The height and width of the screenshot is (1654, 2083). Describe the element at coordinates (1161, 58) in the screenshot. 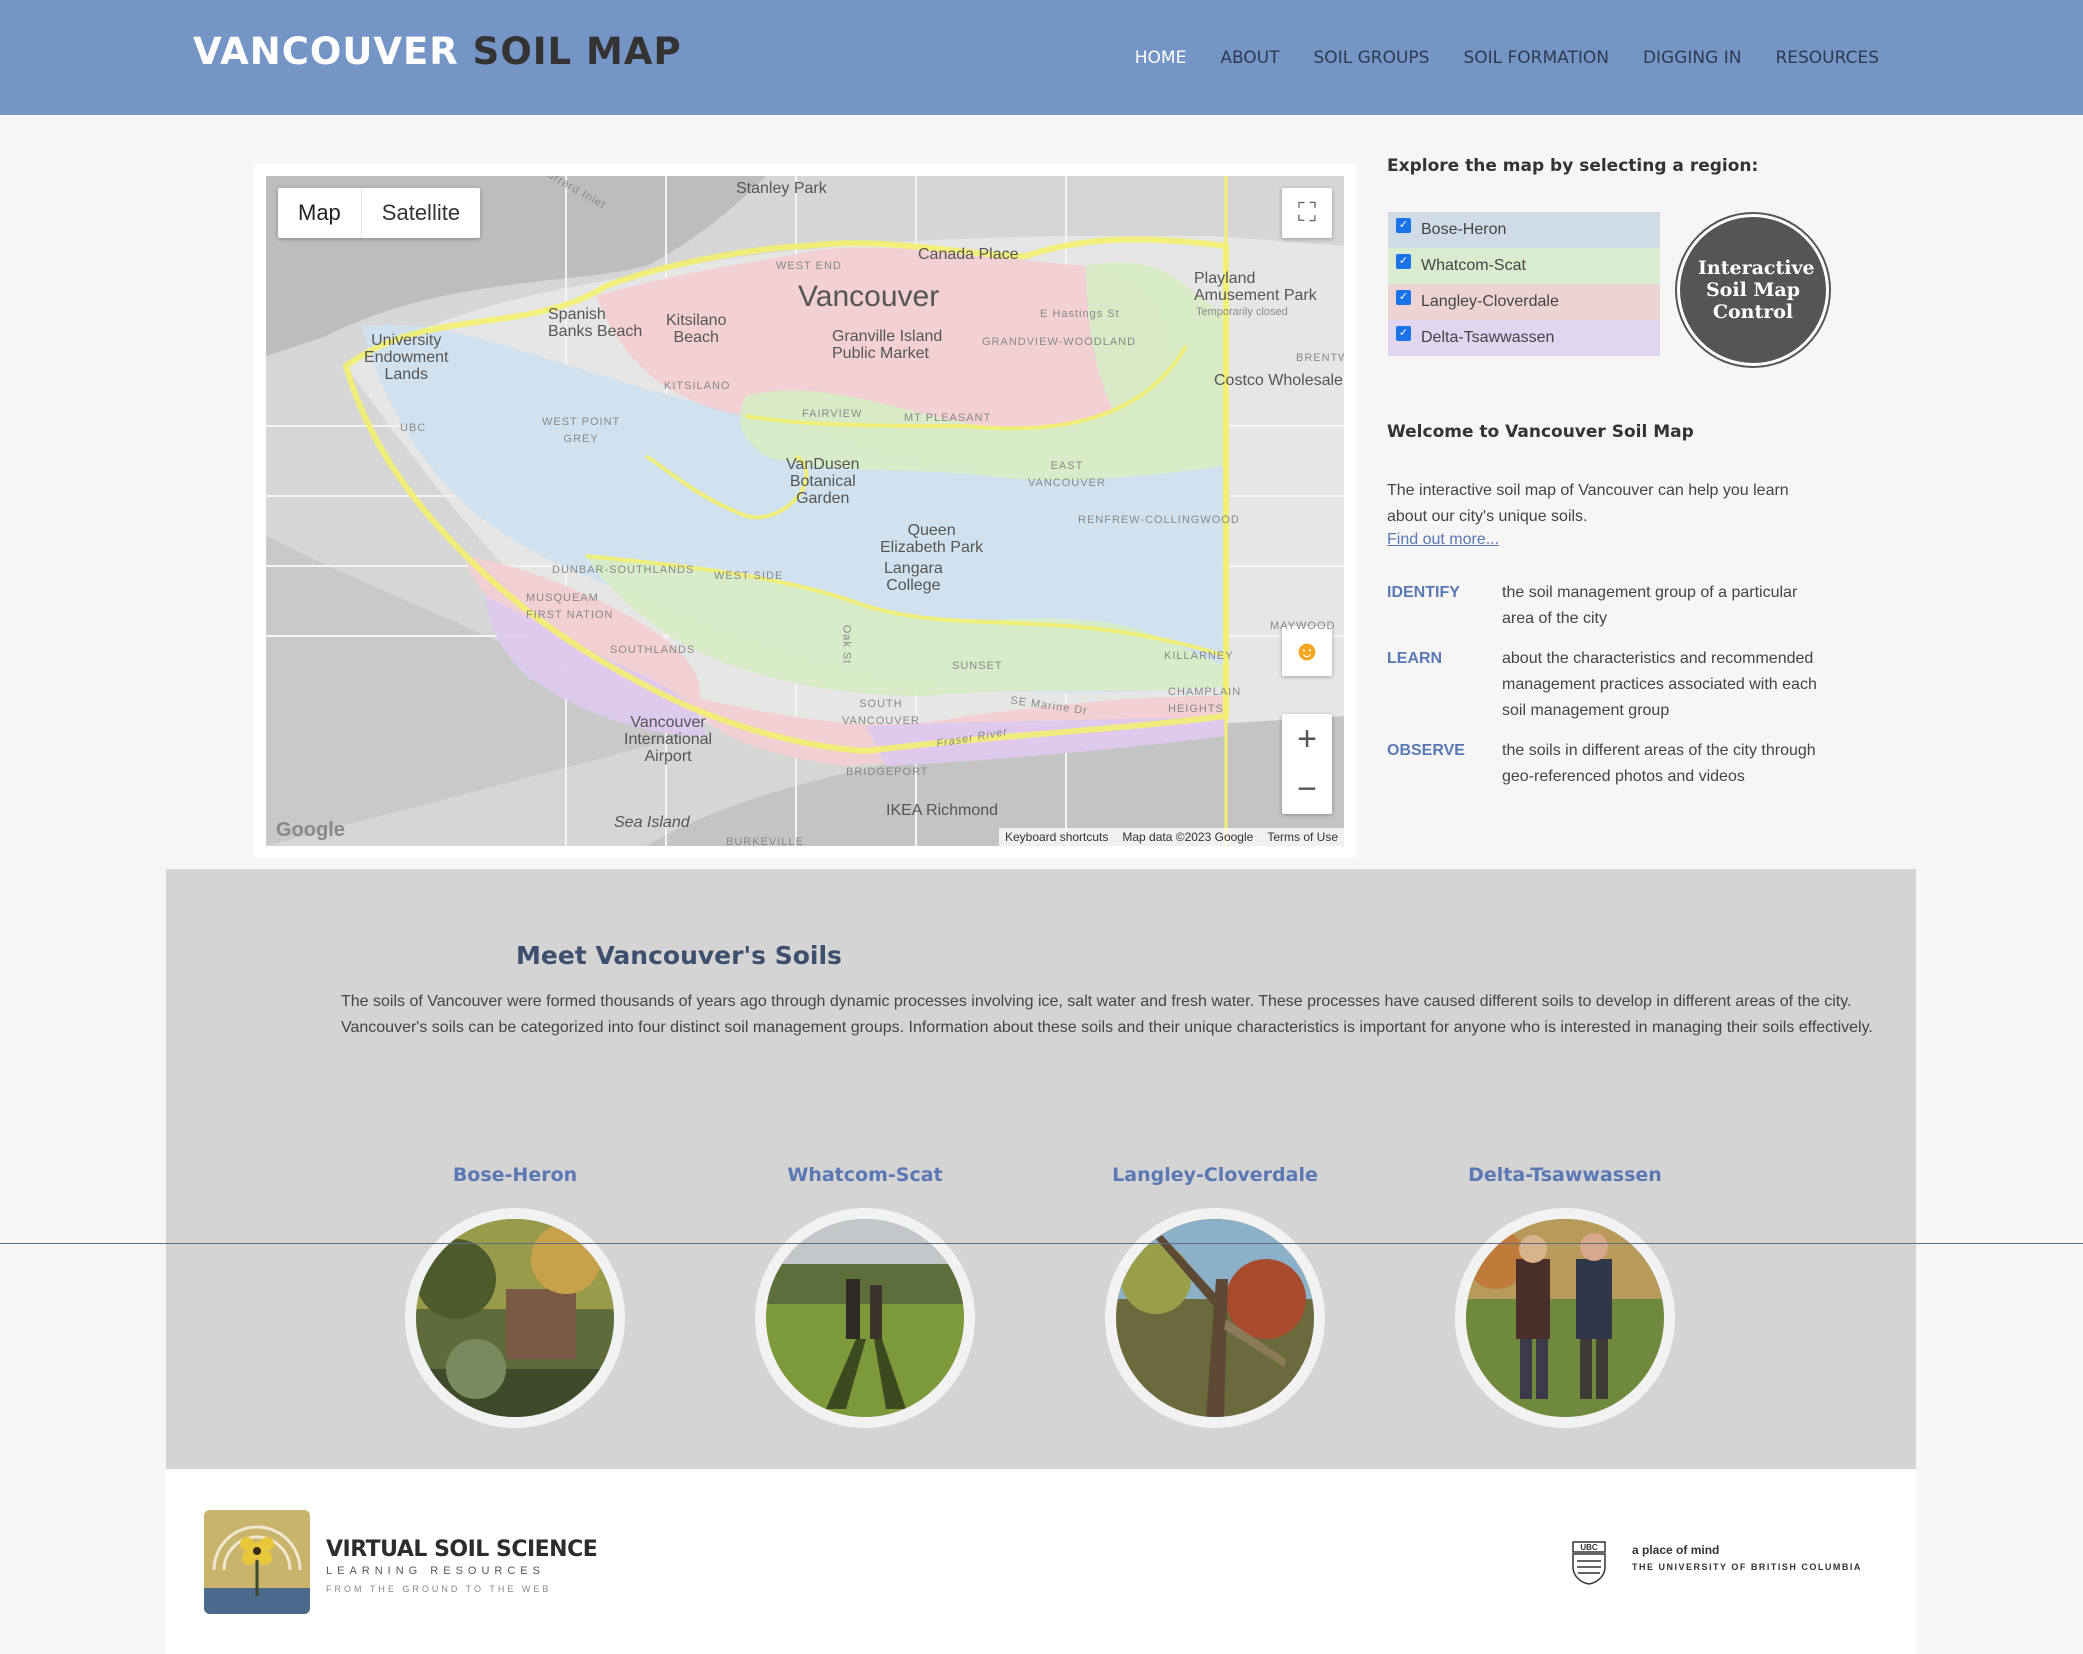

I see `nav-home: HOME` at that location.